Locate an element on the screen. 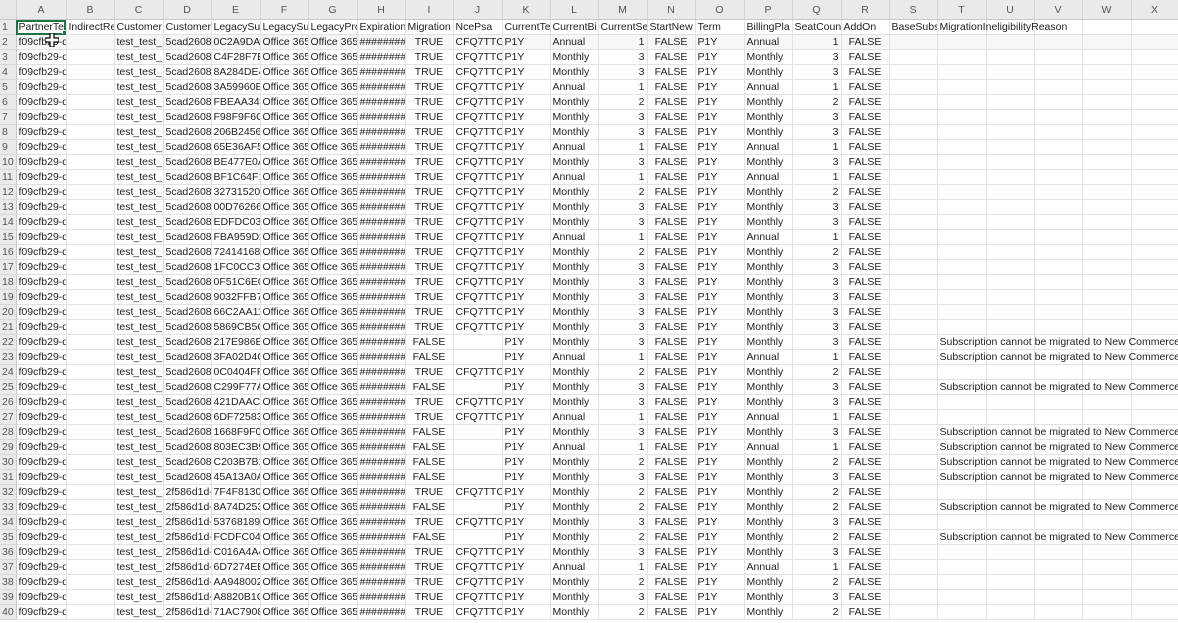  column-header-t: T is located at coordinates (962, 10).